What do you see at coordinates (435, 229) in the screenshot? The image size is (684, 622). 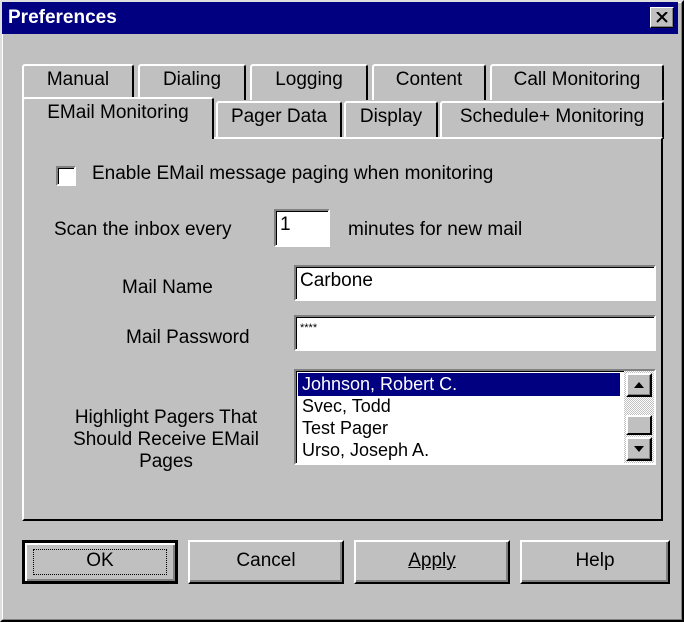 I see `scan-interval-suffix: minutes for new mail` at bounding box center [435, 229].